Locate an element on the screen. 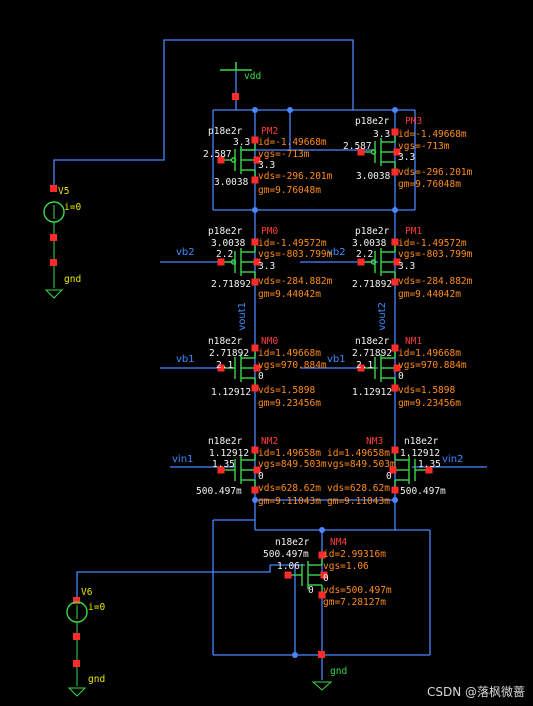 This screenshot has height=706, width=533. pm3-name: PM3 is located at coordinates (414, 121).